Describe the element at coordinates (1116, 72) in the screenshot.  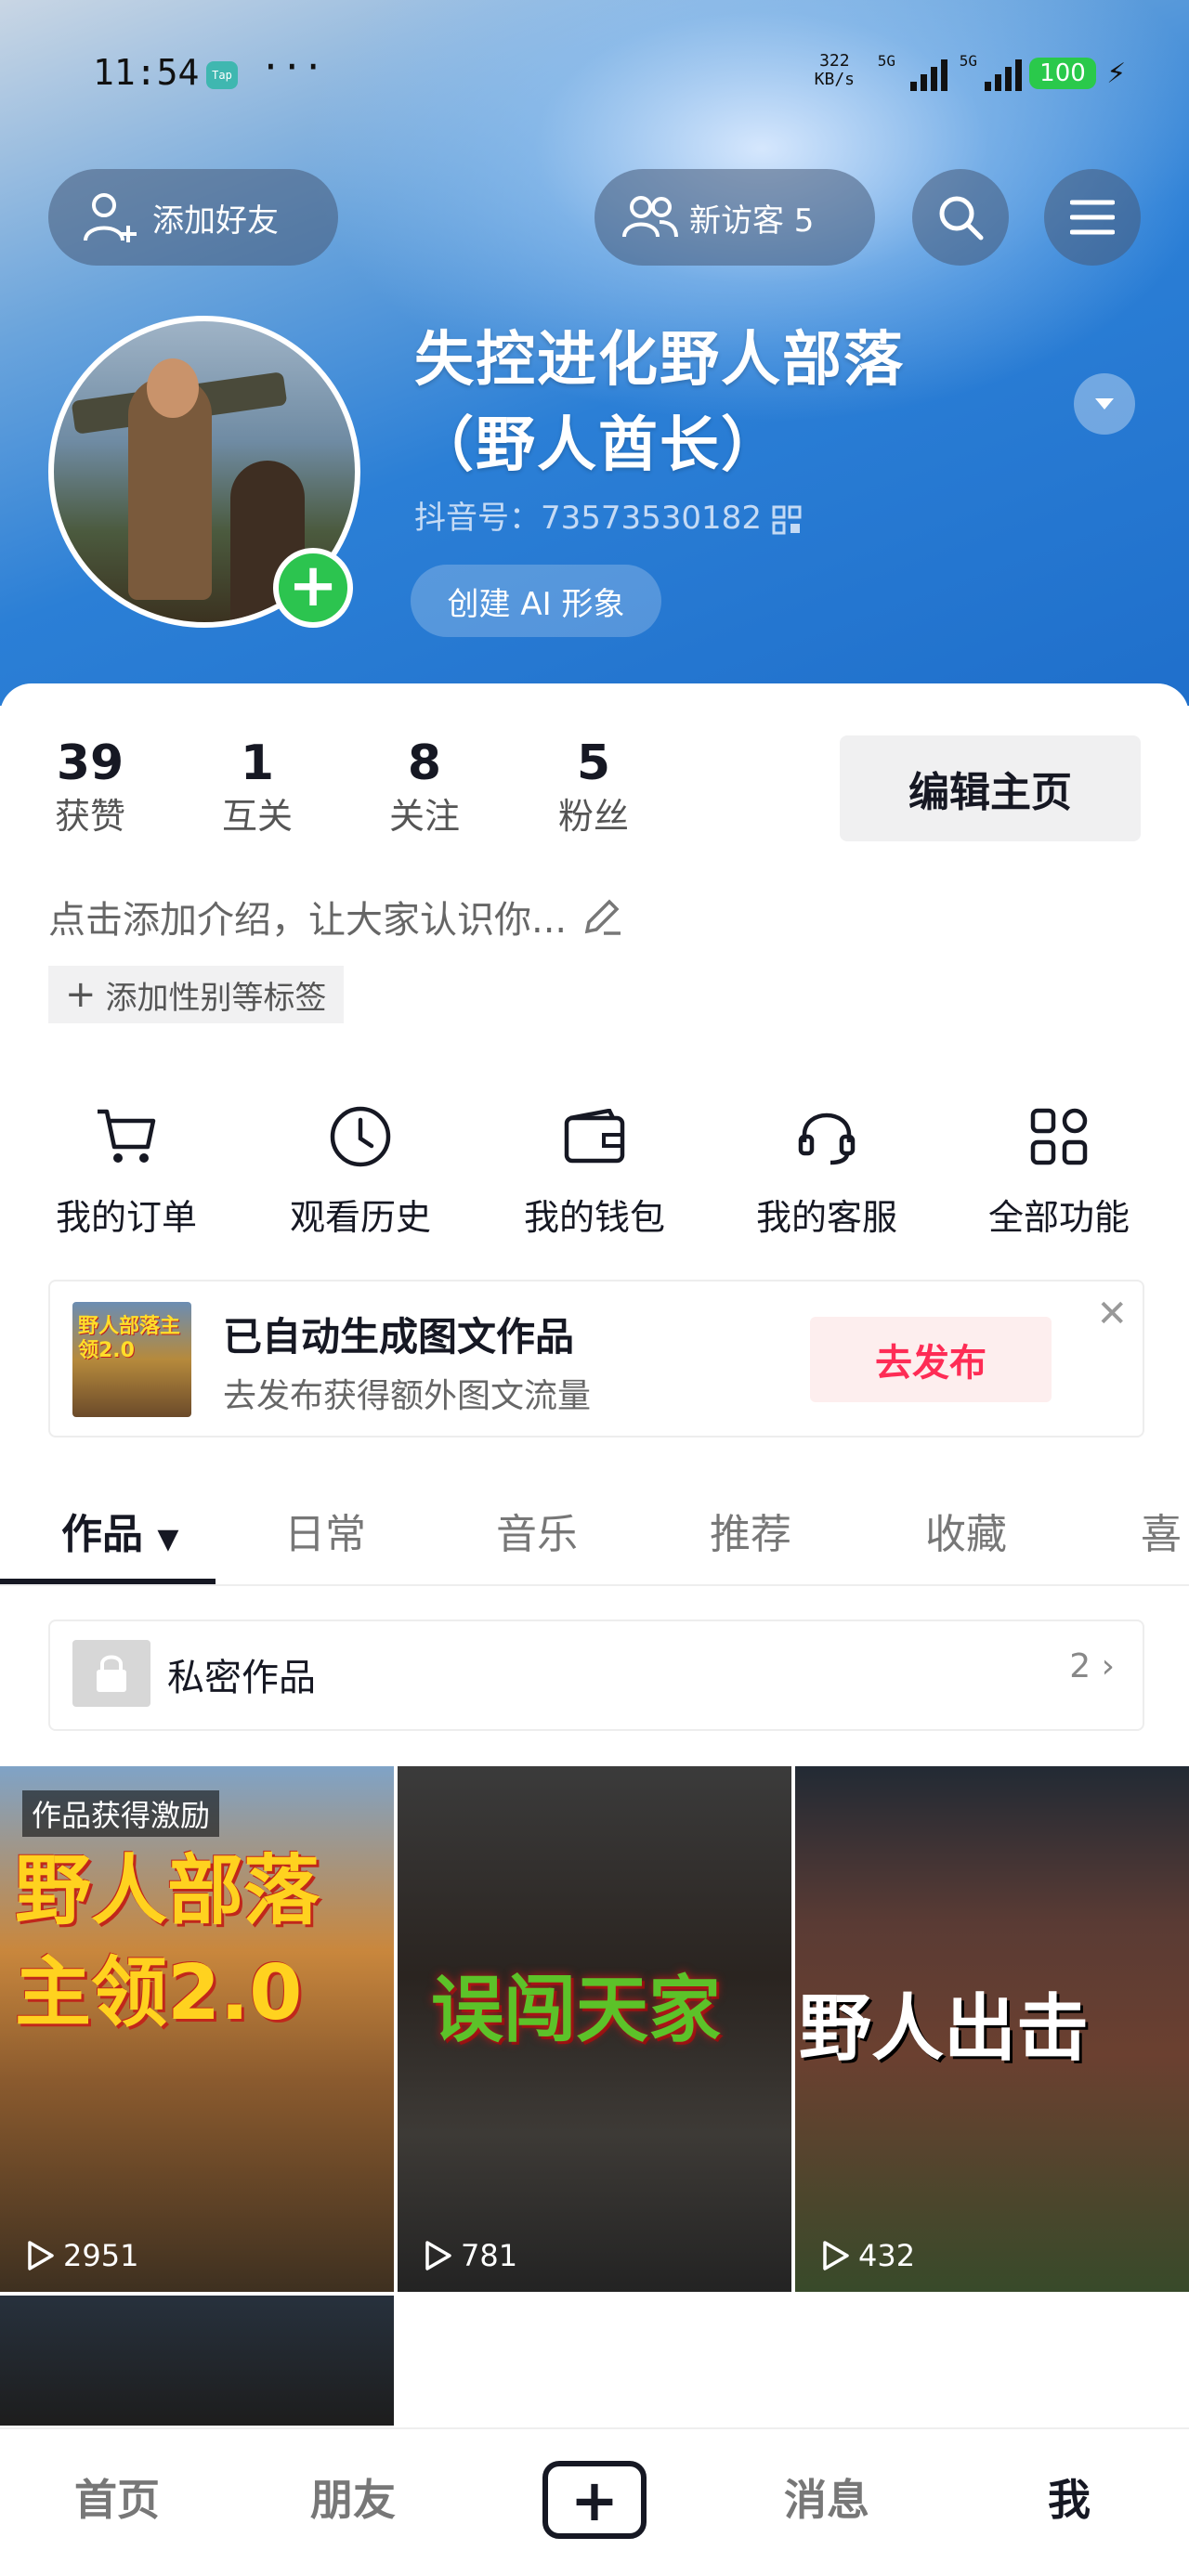
I see `charging-icon: ⚡` at that location.